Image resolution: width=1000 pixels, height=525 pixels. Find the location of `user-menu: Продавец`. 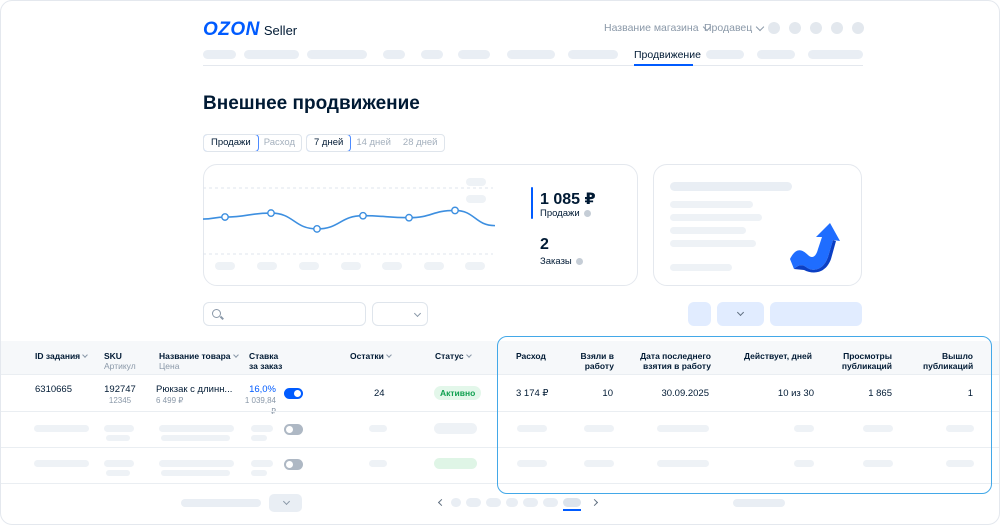

user-menu: Продавец is located at coordinates (734, 28).